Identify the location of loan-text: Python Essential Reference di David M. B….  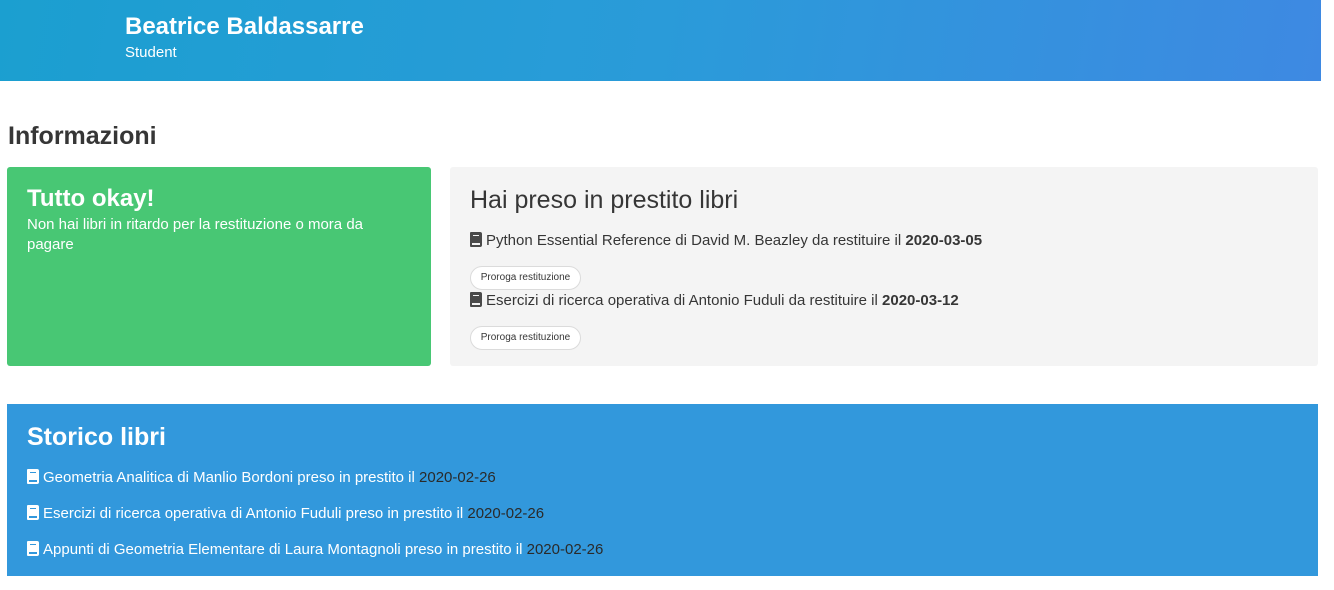
(696, 240).